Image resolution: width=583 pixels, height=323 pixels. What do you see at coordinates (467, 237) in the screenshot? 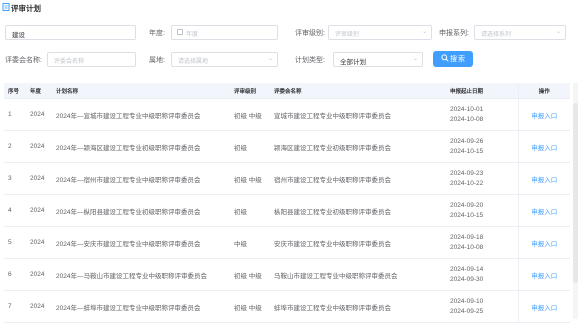
I see `row-start-date: 2024-09-18` at bounding box center [467, 237].